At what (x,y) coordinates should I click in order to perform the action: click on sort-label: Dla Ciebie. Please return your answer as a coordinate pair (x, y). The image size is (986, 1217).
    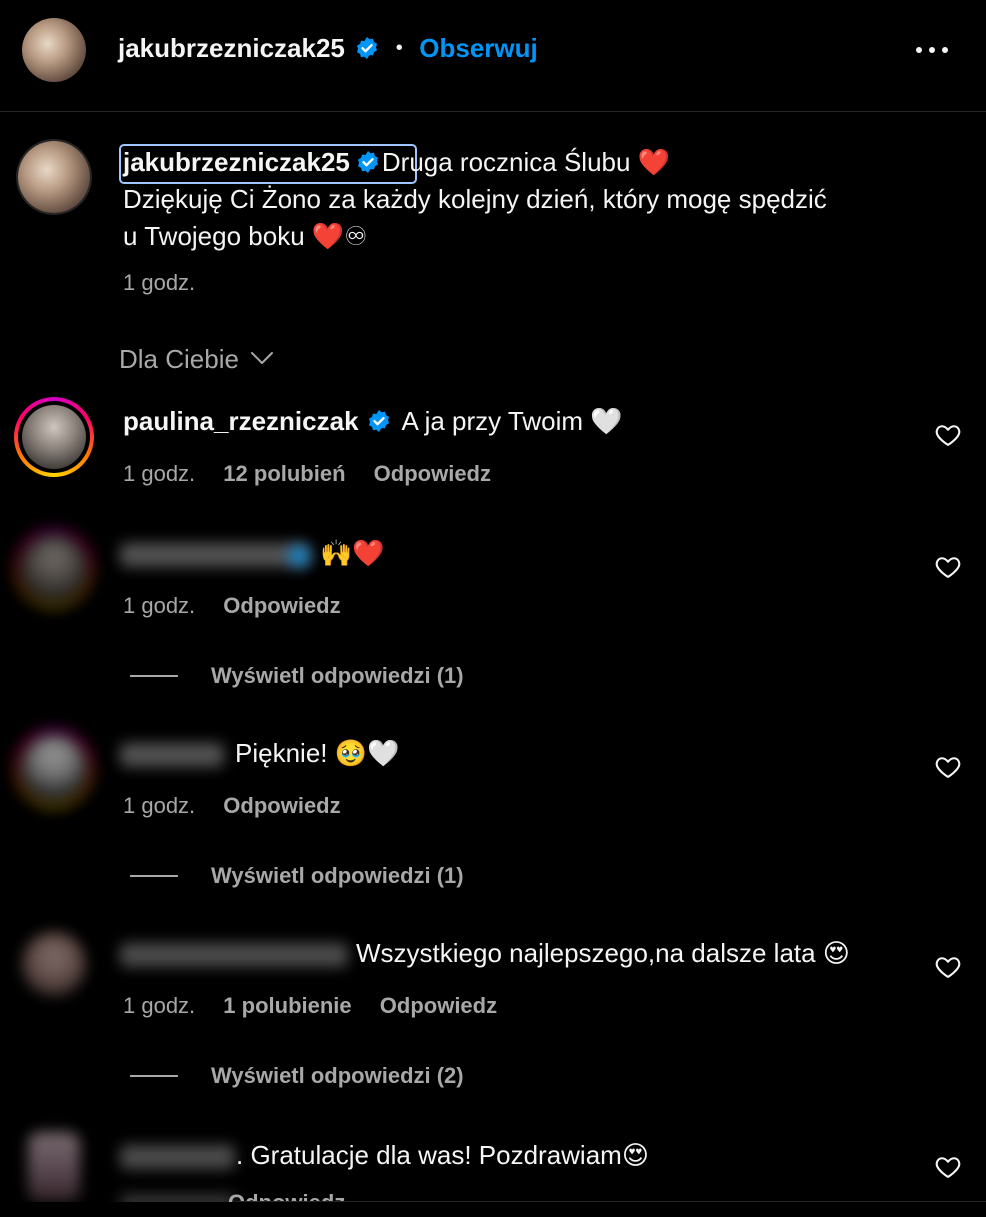
    Looking at the image, I should click on (179, 359).